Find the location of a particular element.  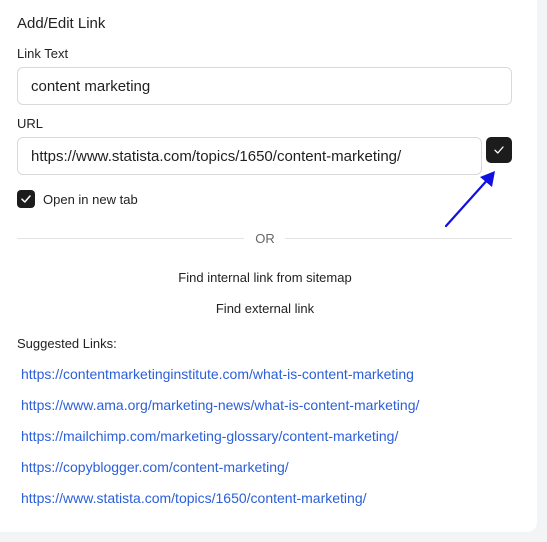

suggested-links-label: Suggested Links: is located at coordinates (67, 343).